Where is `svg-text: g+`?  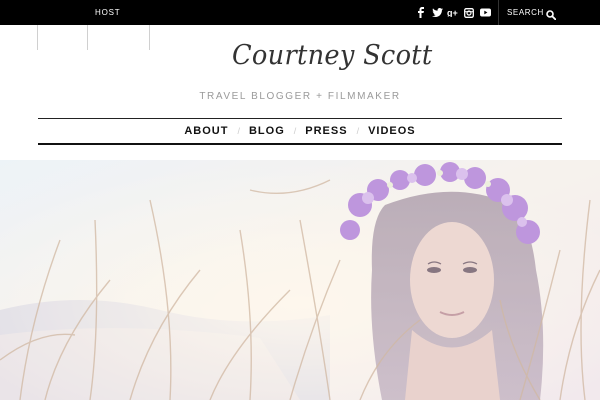
svg-text: g+ is located at coordinates (452, 12).